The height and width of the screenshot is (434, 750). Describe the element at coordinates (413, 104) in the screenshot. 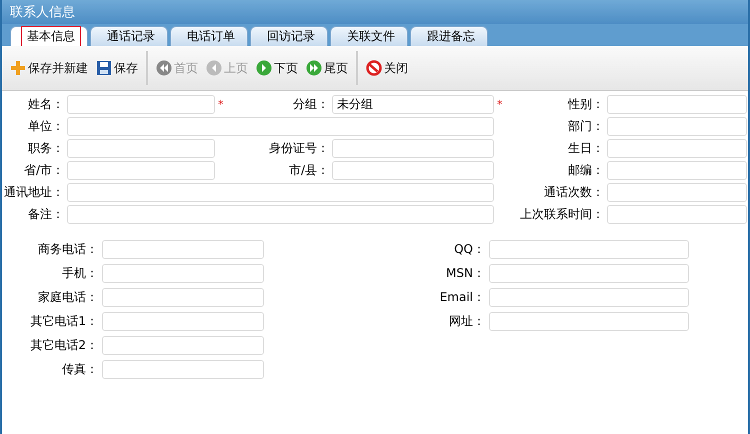

I see `input-field: 未分组` at that location.